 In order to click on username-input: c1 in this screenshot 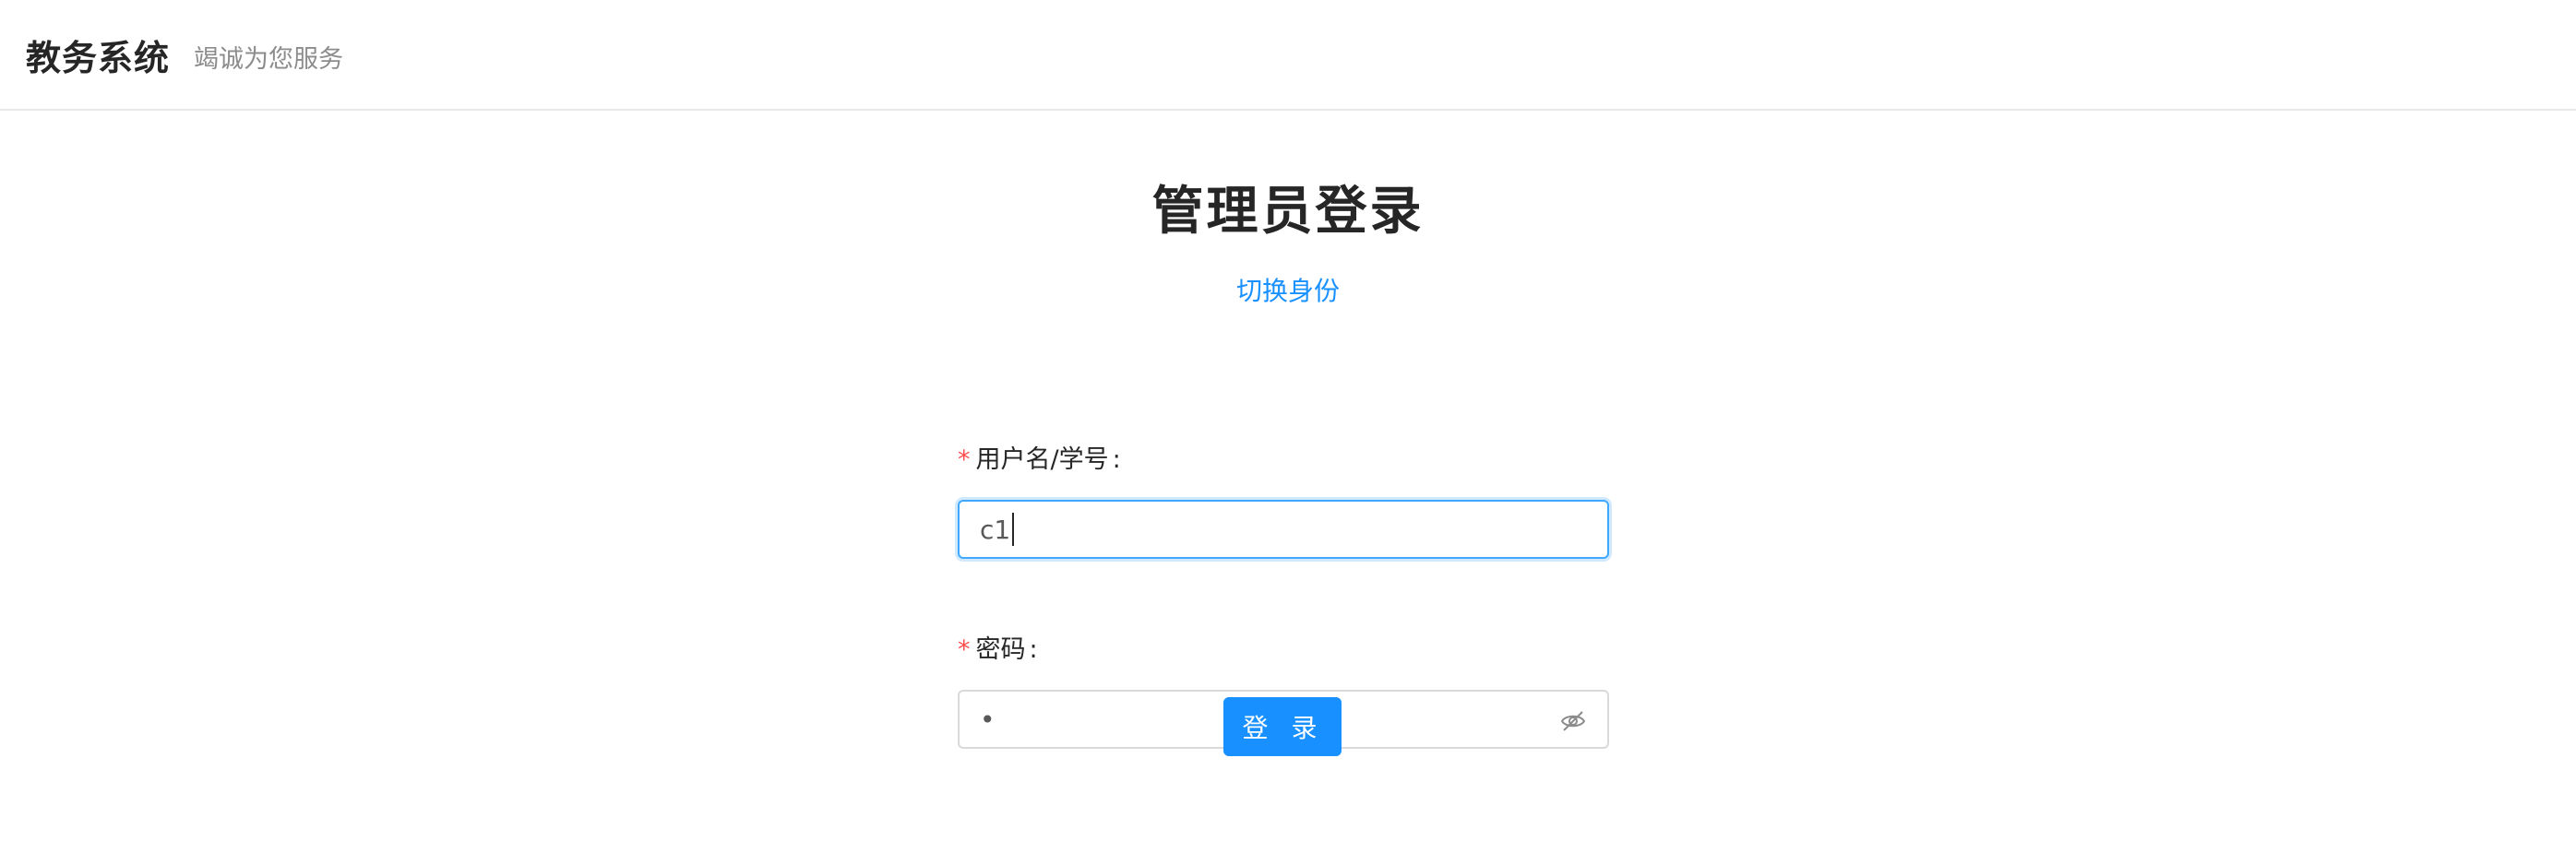, I will do `click(1283, 529)`.